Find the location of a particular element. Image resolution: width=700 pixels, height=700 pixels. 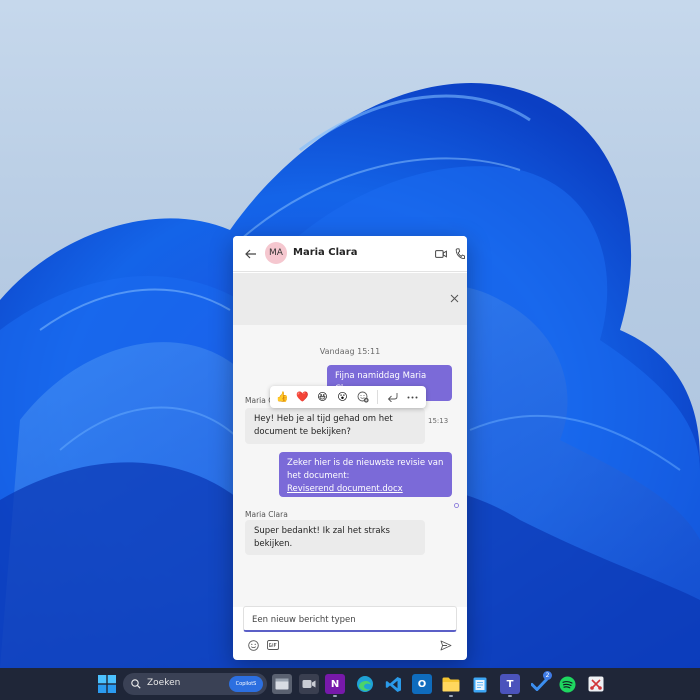

emoji-button is located at coordinates (253, 645).